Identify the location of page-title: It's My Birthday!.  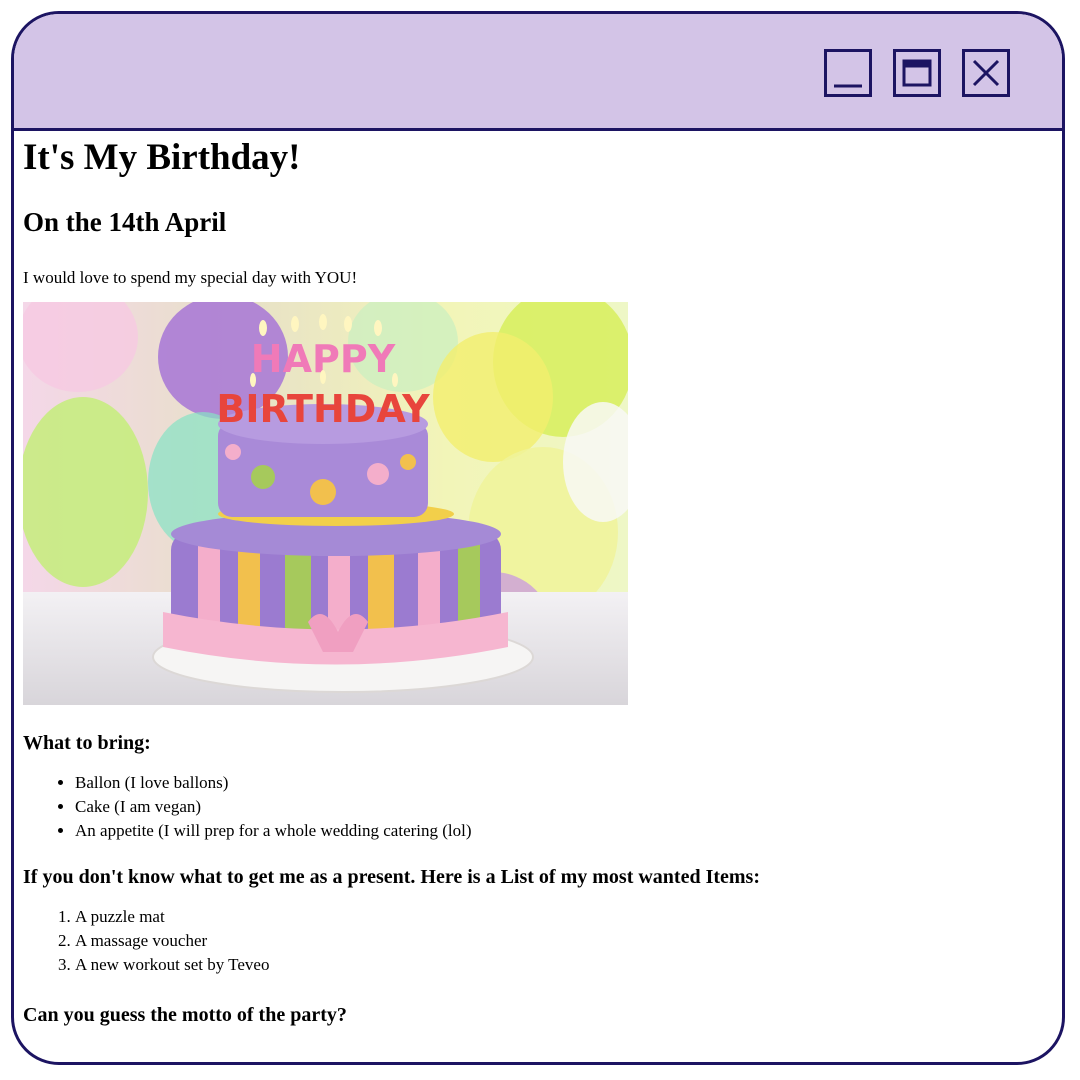
(162, 157).